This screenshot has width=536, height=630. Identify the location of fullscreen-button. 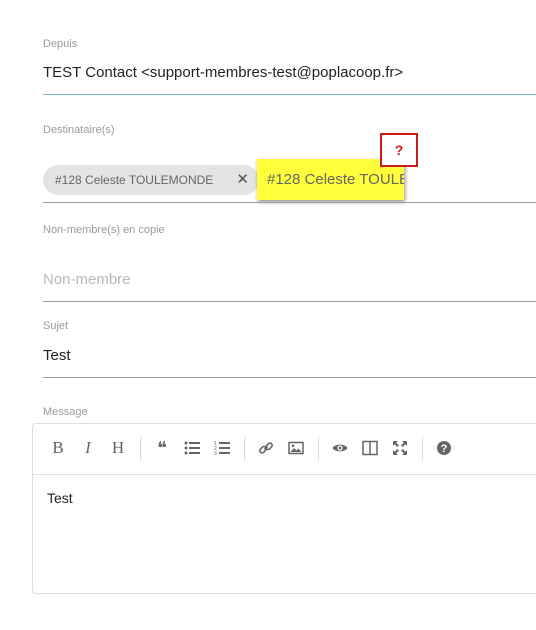
(400, 448).